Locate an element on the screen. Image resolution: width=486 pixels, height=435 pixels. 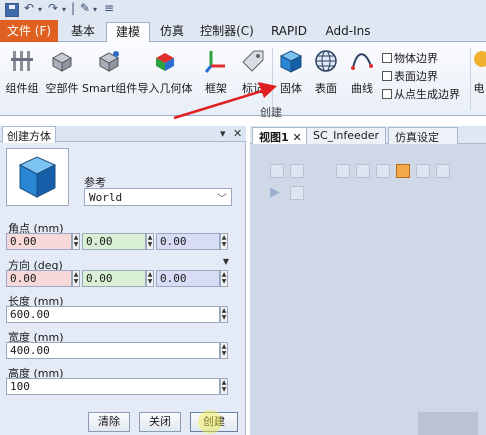
annotation-arrow is located at coordinates (225, 101).